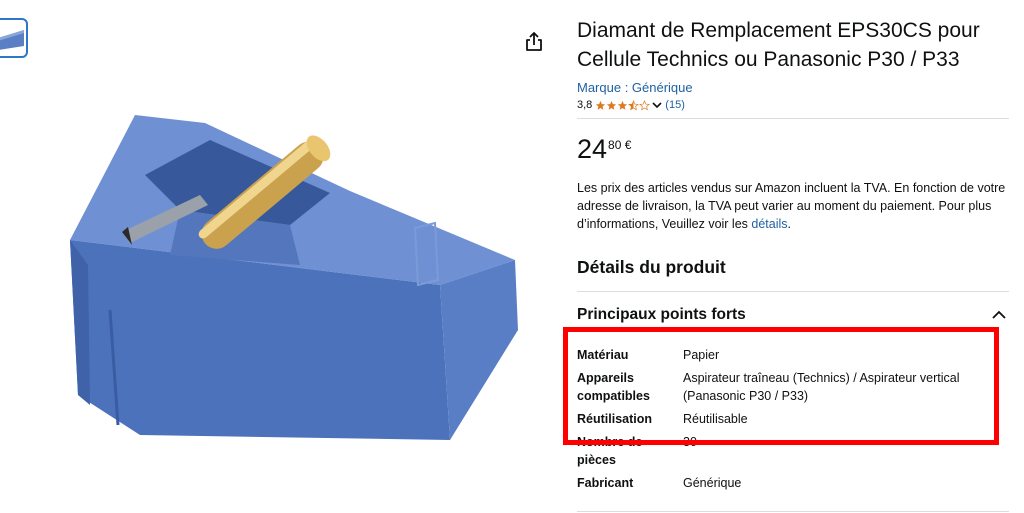 The image size is (1024, 513). I want to click on spec-label: Fabricant, so click(605, 483).